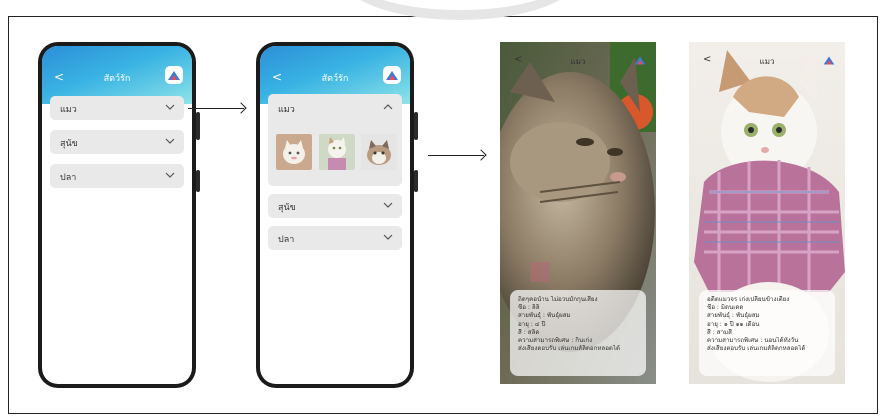  What do you see at coordinates (569, 349) in the screenshot?
I see `pet-extra: ส่งเสียงตอบรับ เล่นเกมส์ลิดอกหลอดได้` at bounding box center [569, 349].